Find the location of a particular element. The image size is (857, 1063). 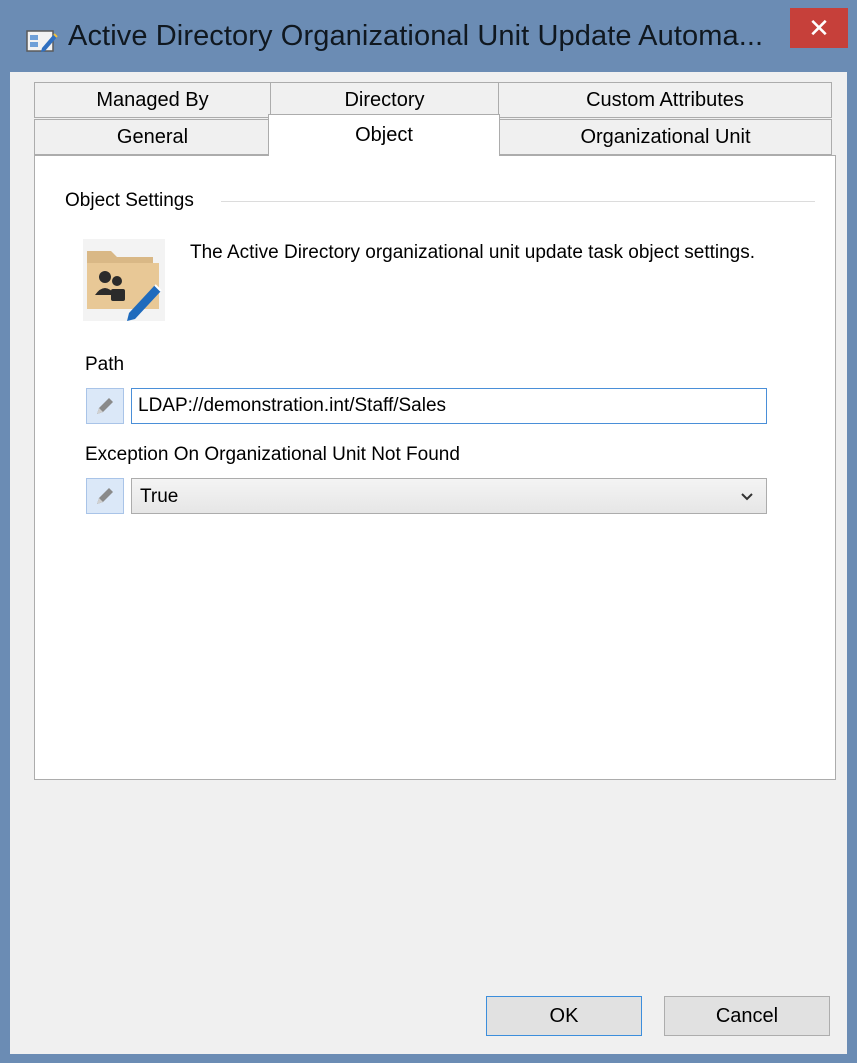

tab-organizational-unit: Organizational Unit is located at coordinates (665, 137).